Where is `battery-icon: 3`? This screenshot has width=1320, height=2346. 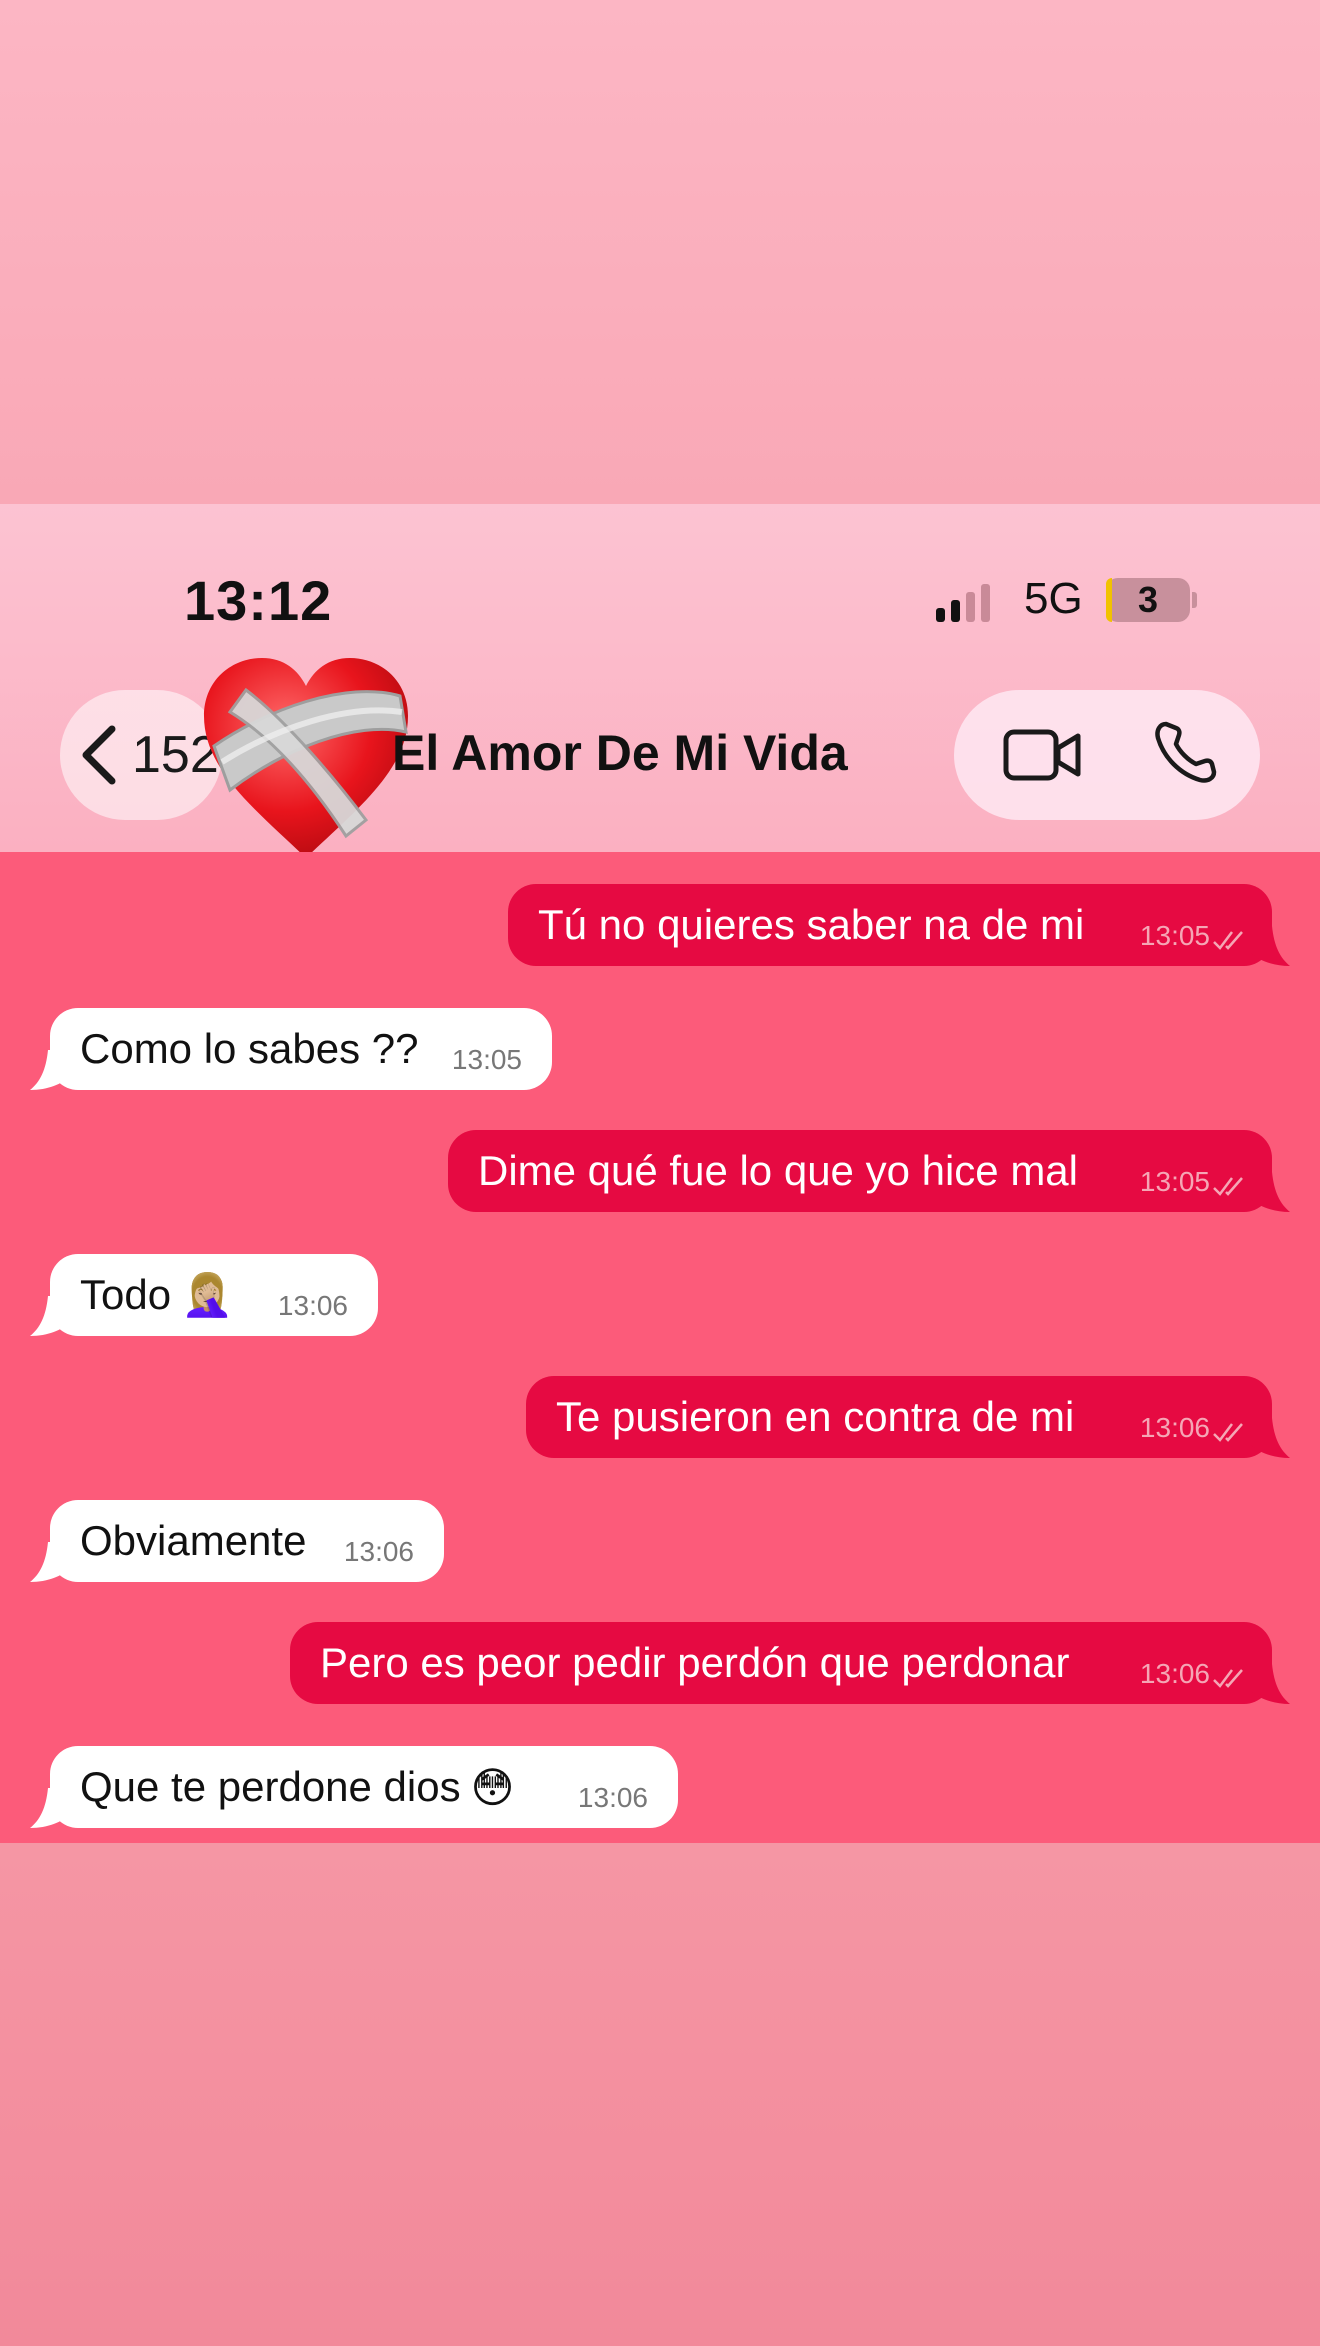 battery-icon: 3 is located at coordinates (1148, 600).